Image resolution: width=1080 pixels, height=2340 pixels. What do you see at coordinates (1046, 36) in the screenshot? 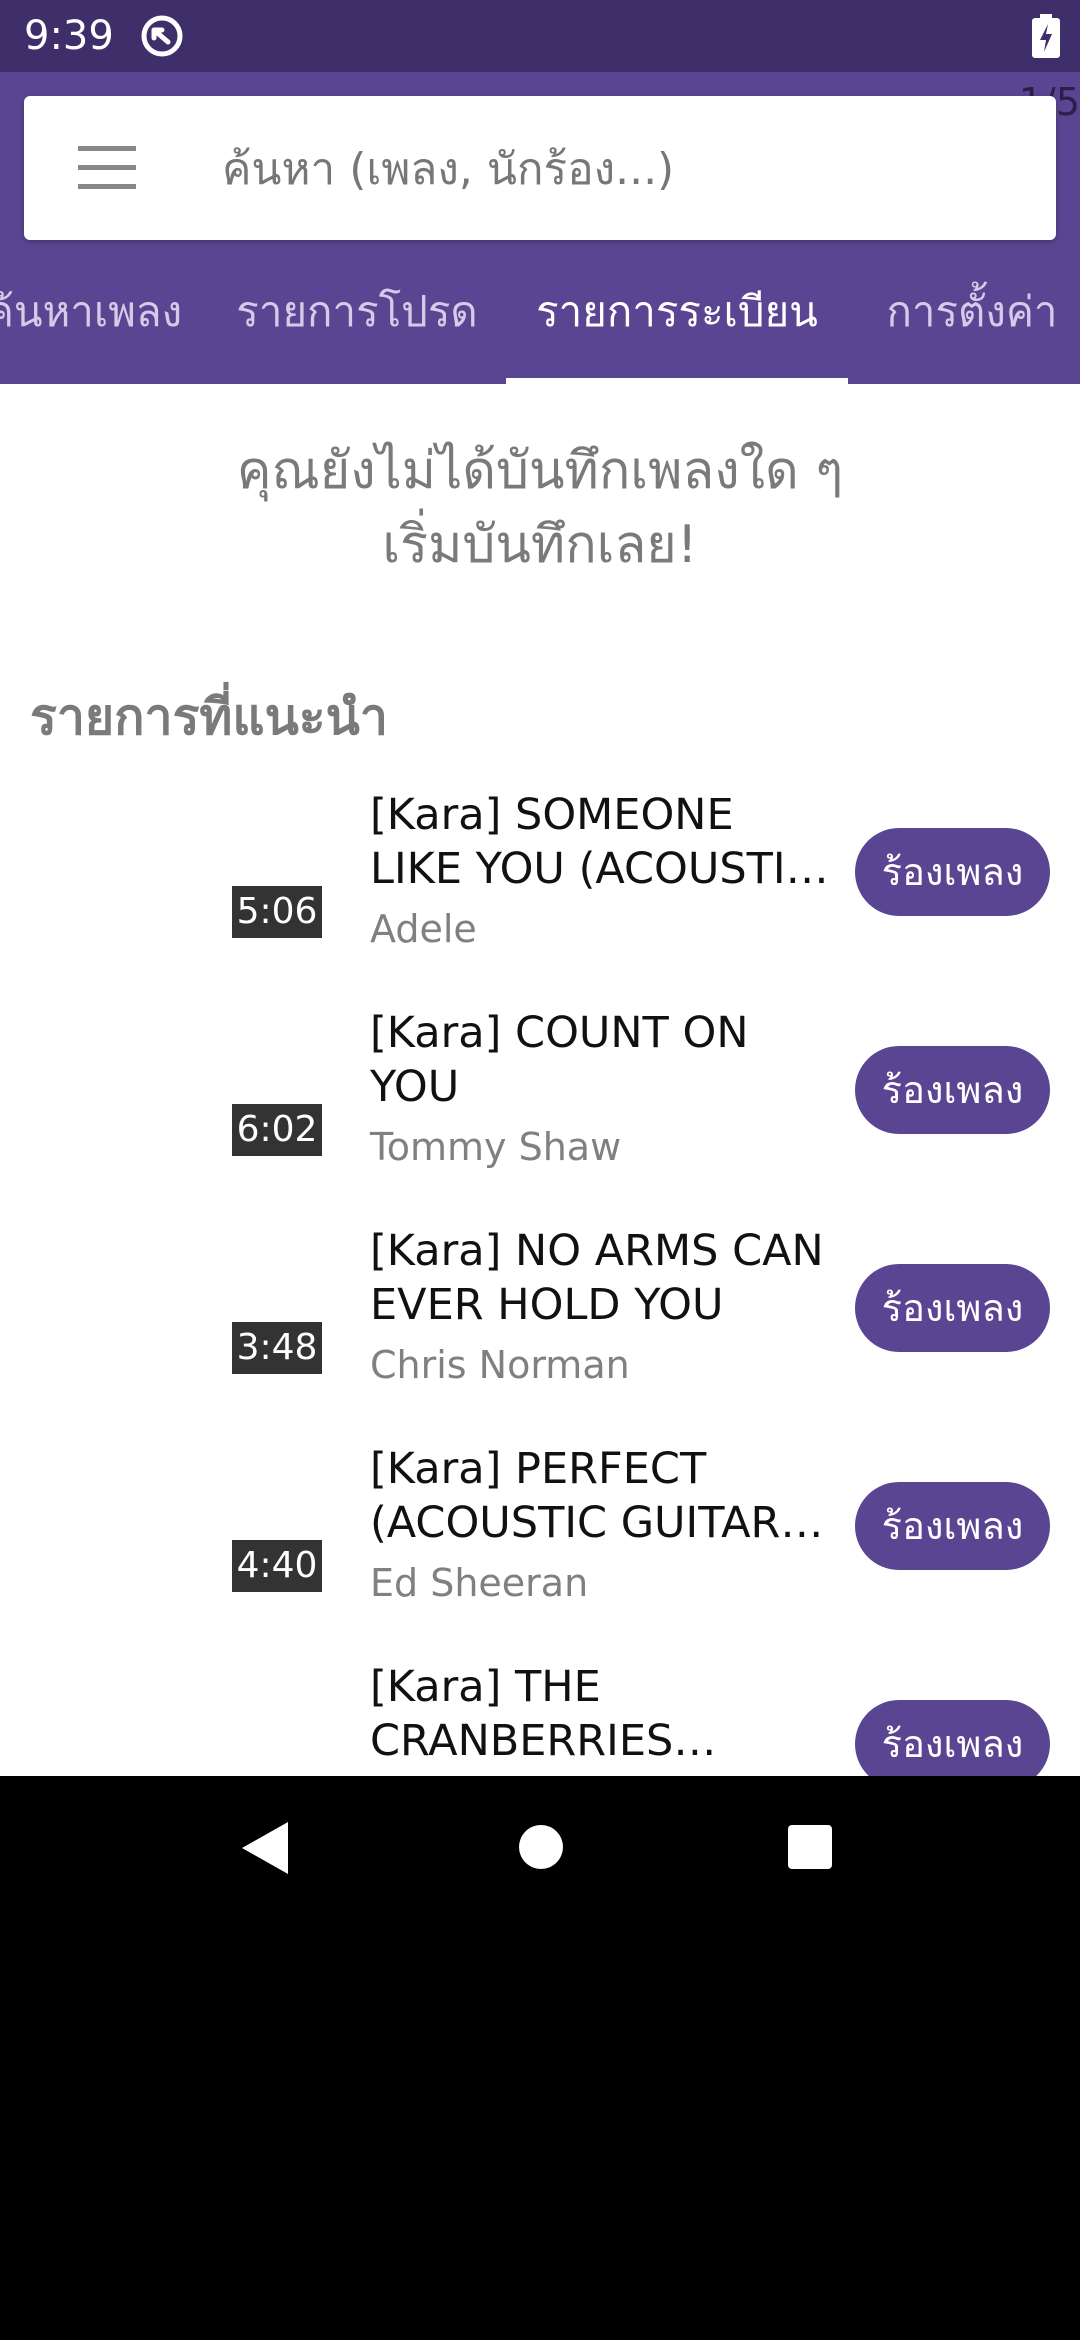
I see `battery-charging-icon` at bounding box center [1046, 36].